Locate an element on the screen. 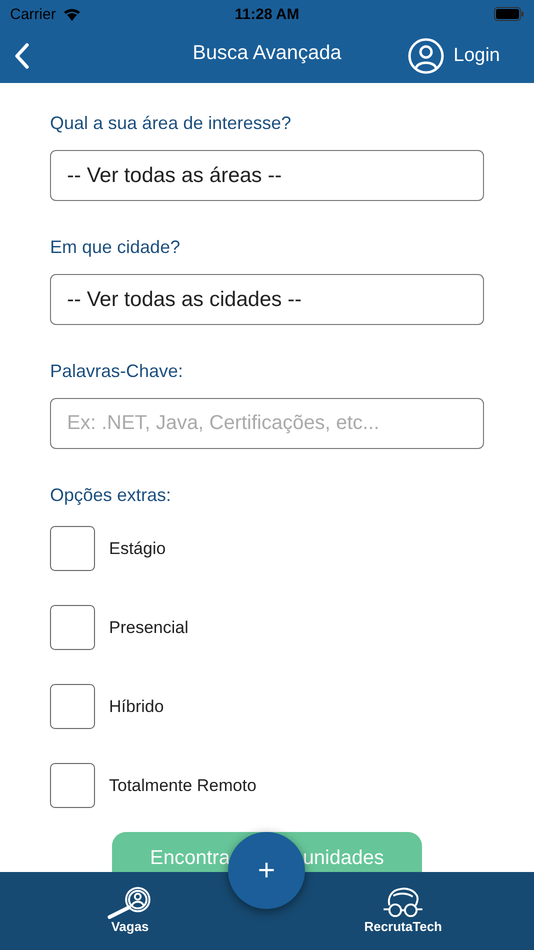 Image resolution: width=534 pixels, height=950 pixels. tab-item: Vagas is located at coordinates (130, 910).